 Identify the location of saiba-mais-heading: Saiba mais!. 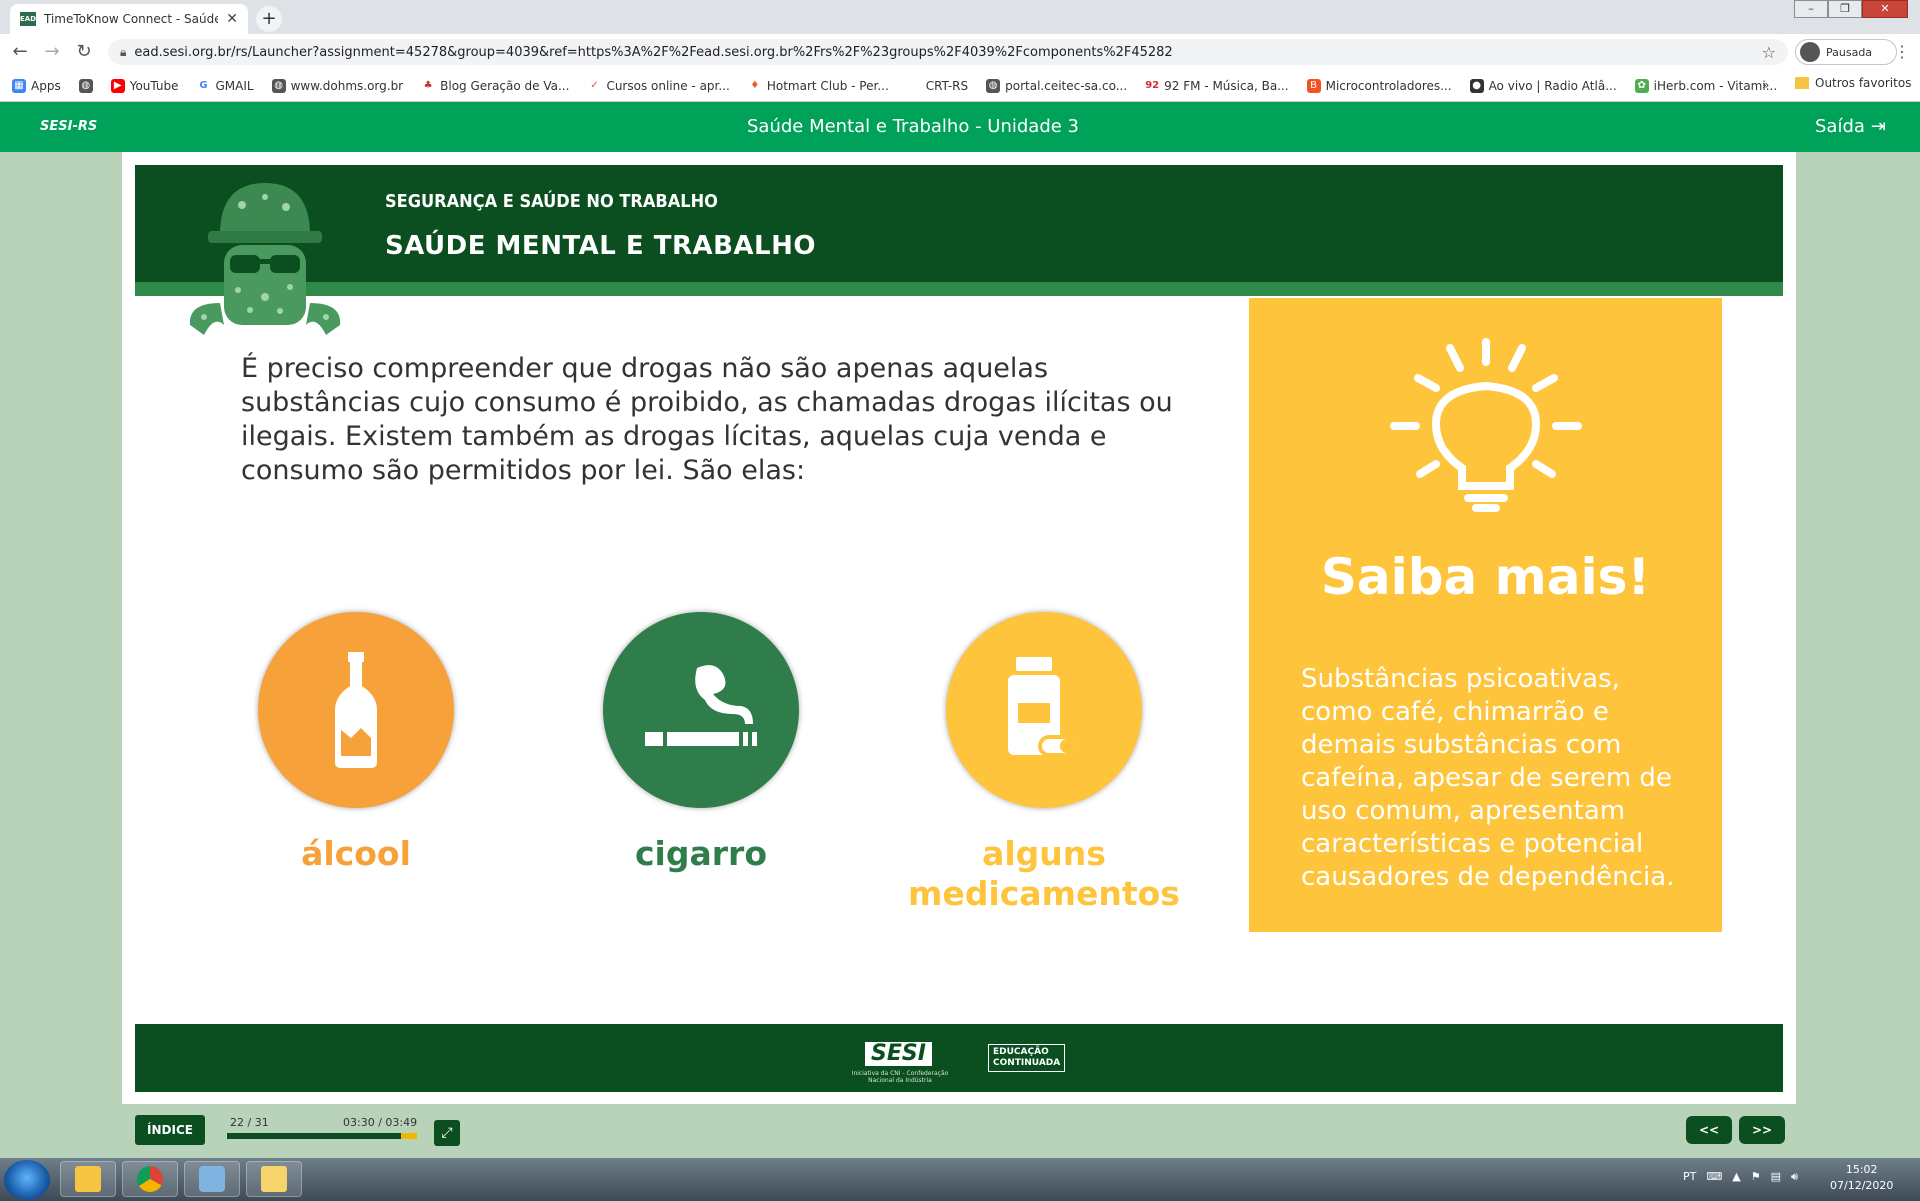
(1485, 577).